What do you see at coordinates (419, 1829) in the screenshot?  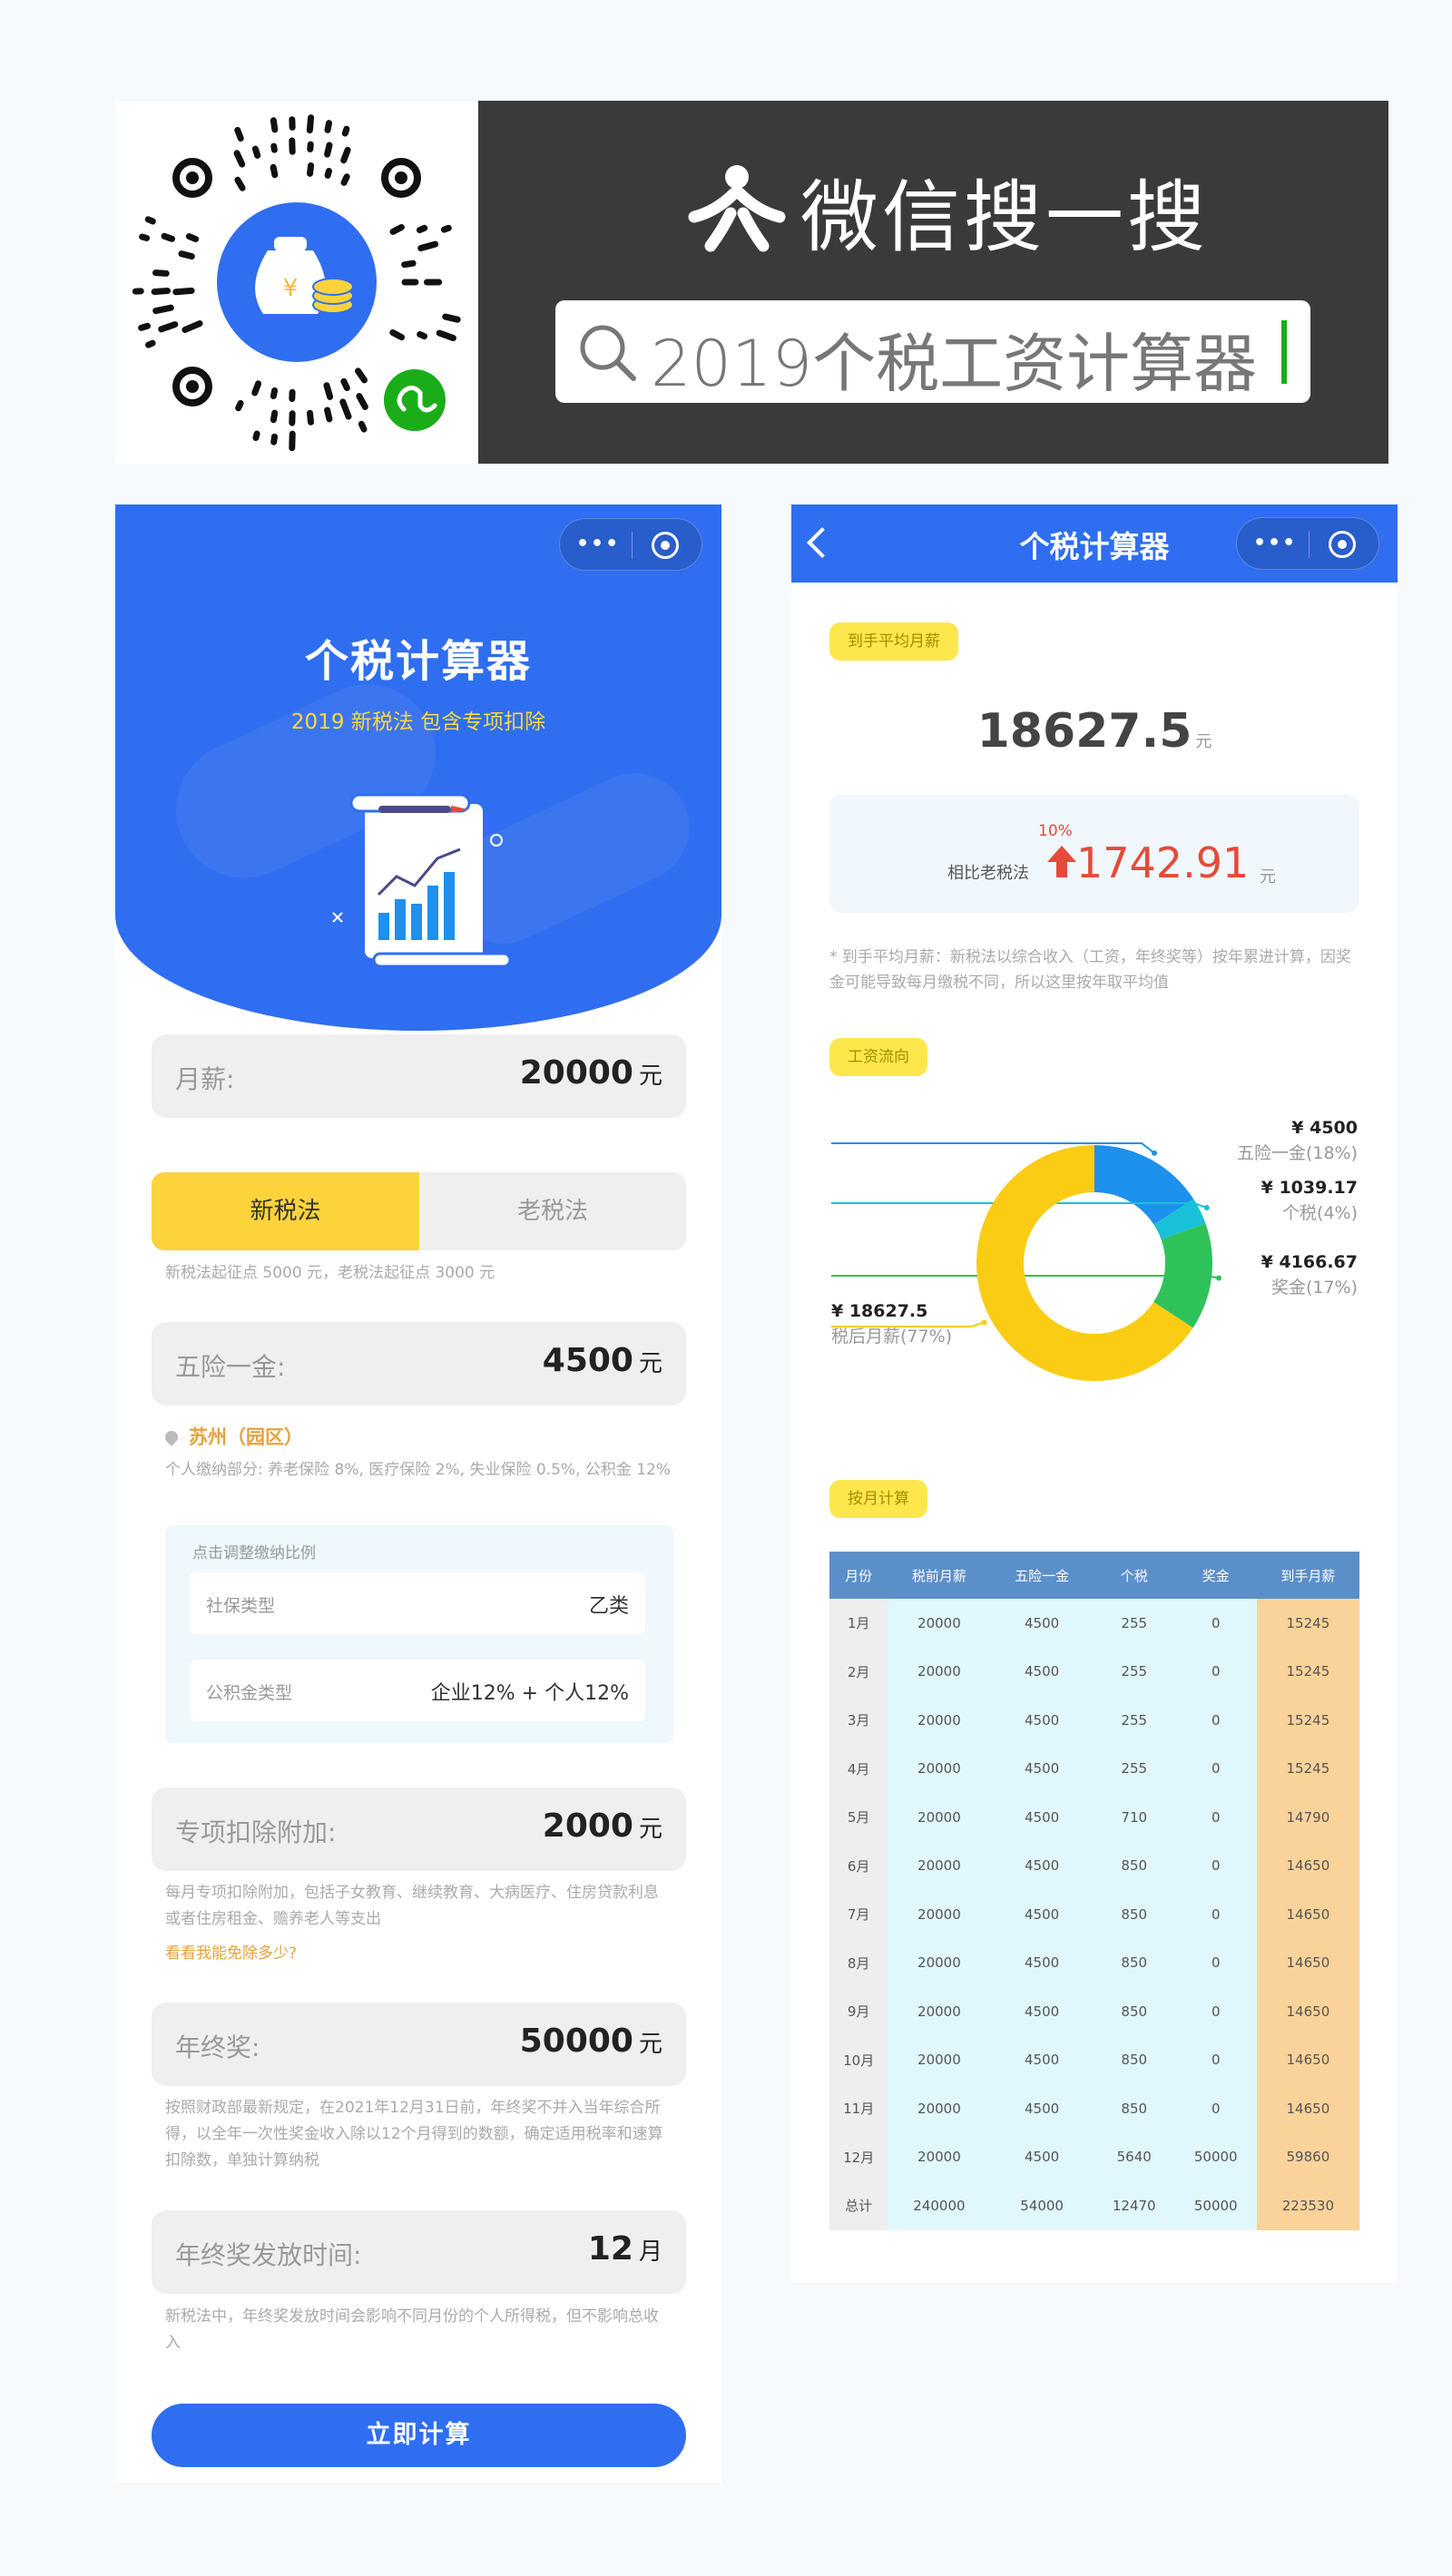 I see `special-deduction-field: 专项扣除附加: 2000 元` at bounding box center [419, 1829].